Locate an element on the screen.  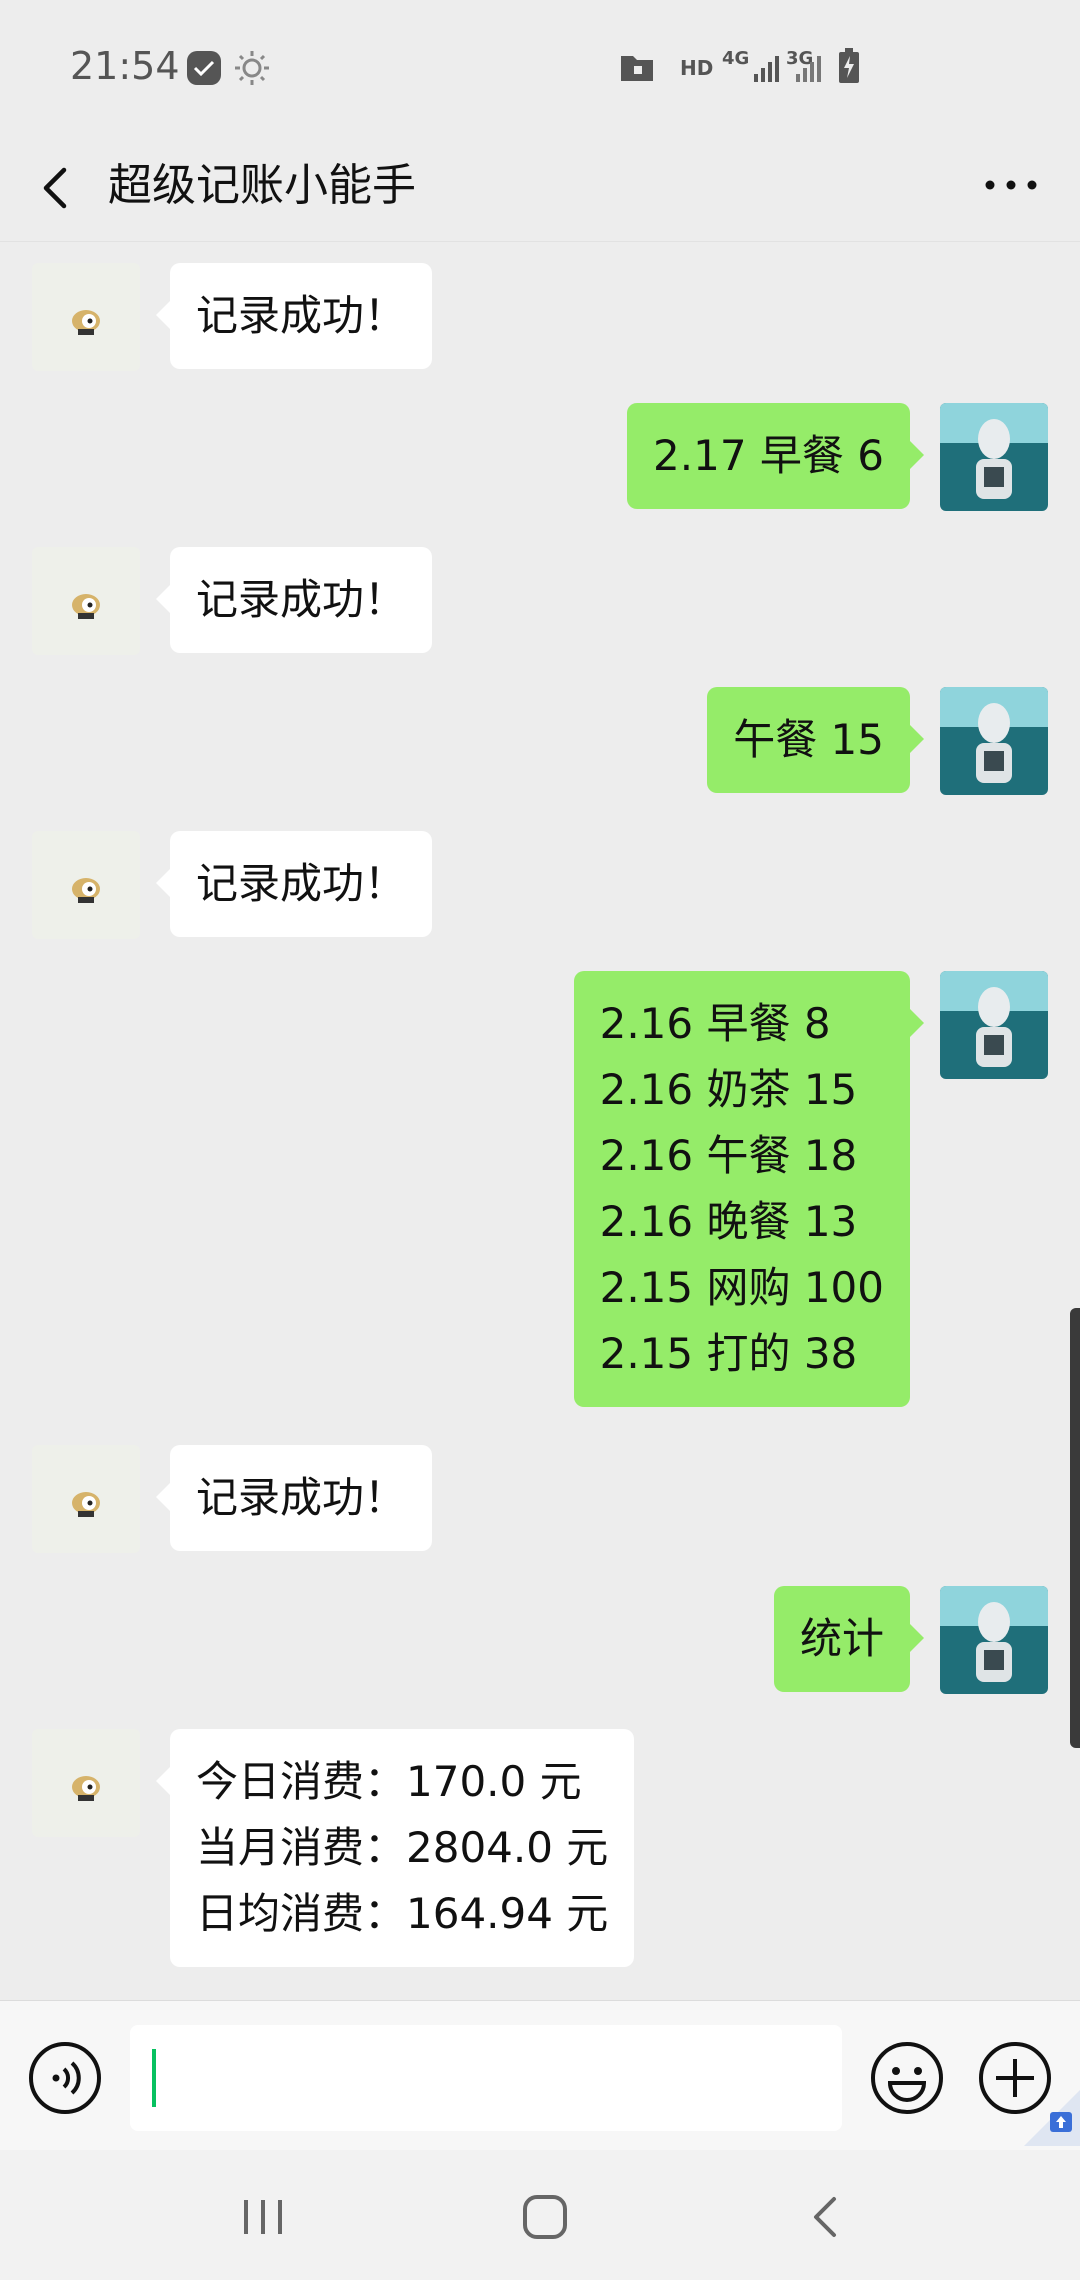
message-text: 2.15 网购 100 is located at coordinates (741, 1287).